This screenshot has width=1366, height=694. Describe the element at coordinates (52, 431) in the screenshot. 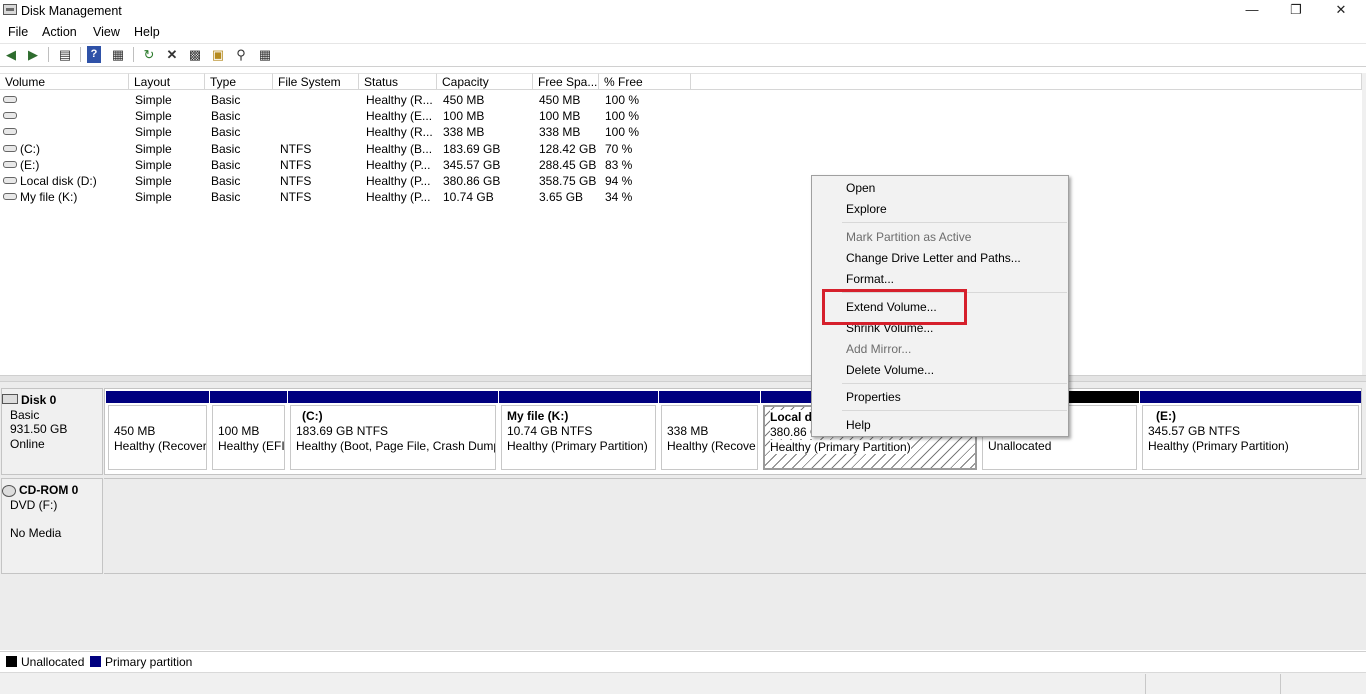

I see `disk-0-label: Disk 0 Basic 931.50 GB Online` at that location.